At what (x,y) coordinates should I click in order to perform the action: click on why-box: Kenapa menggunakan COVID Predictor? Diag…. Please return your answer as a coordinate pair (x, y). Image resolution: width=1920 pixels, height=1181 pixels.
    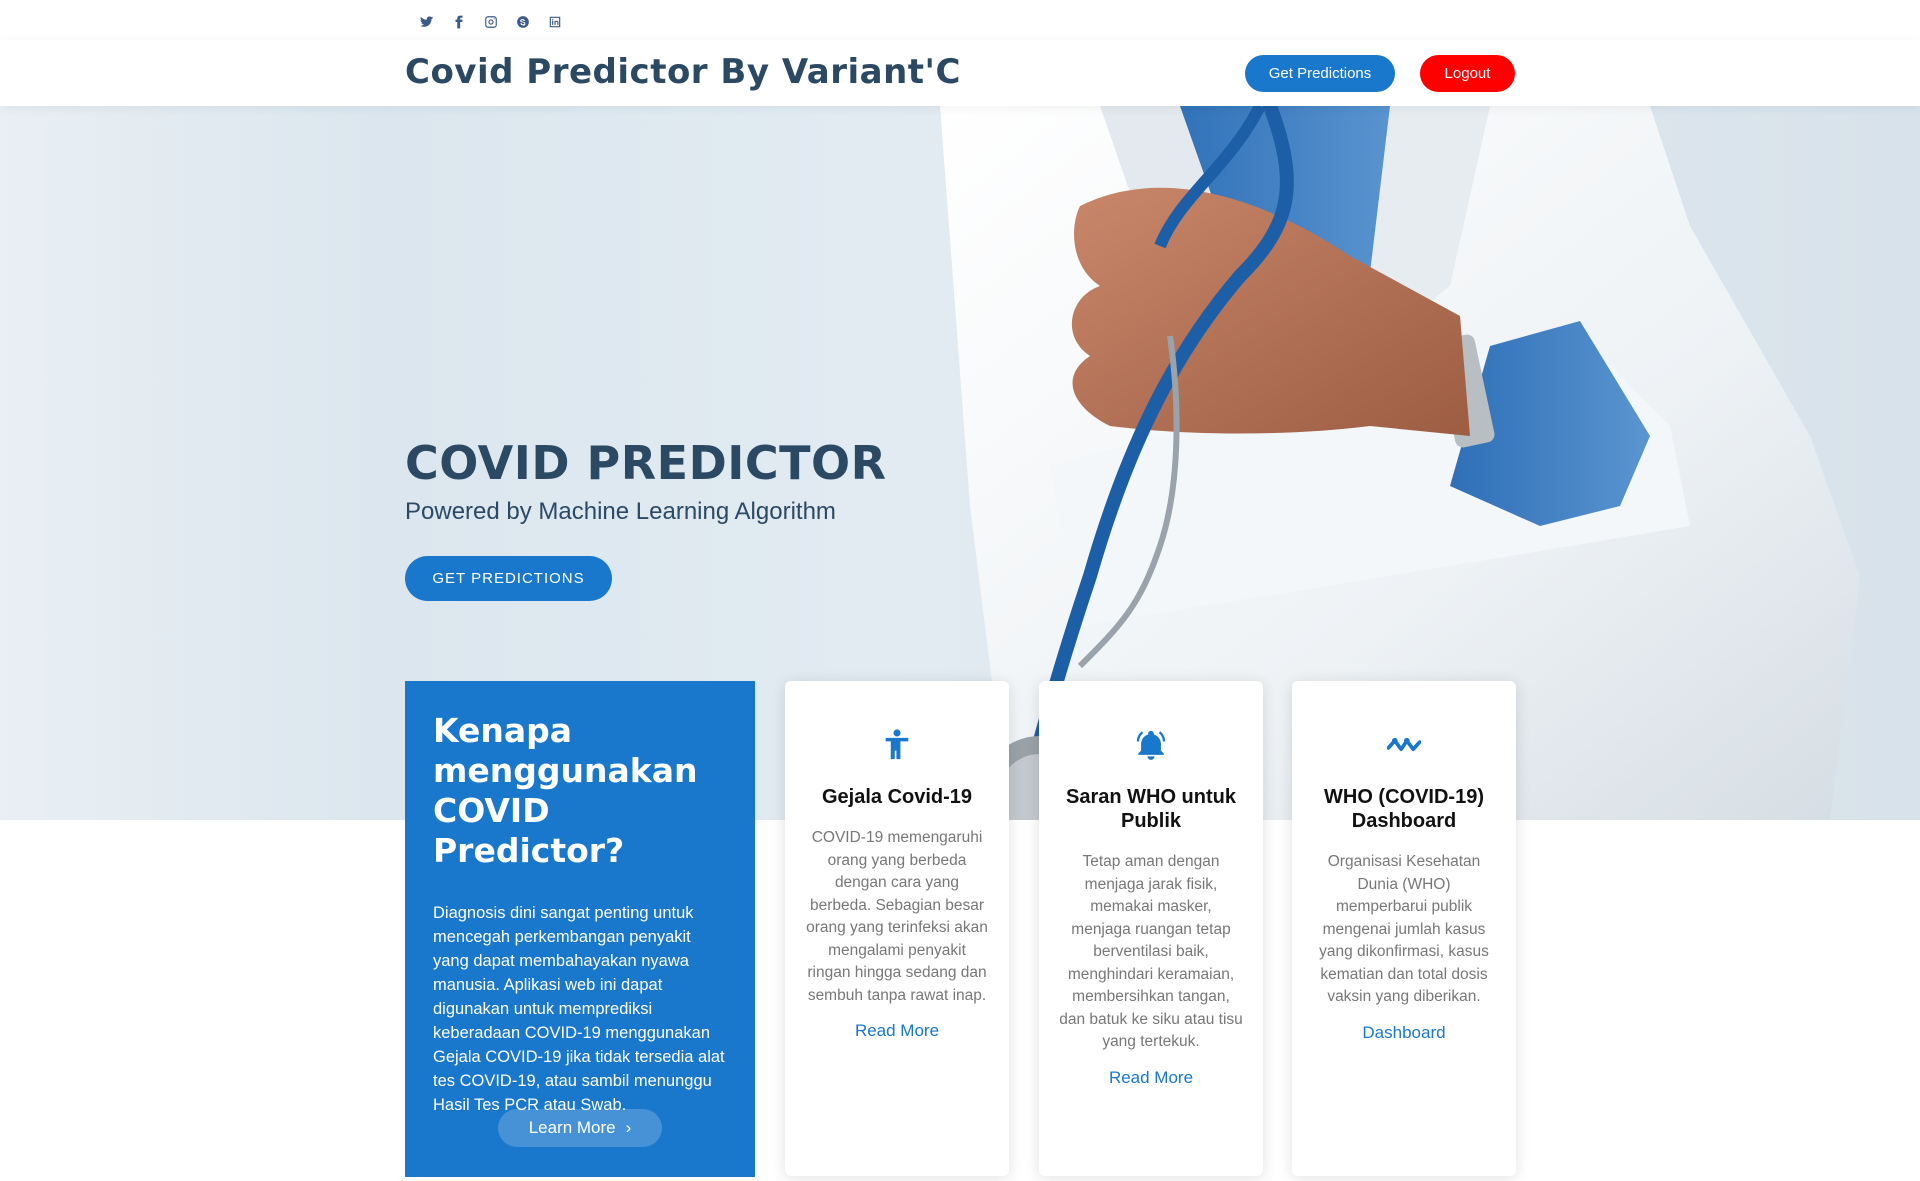
    Looking at the image, I should click on (580, 929).